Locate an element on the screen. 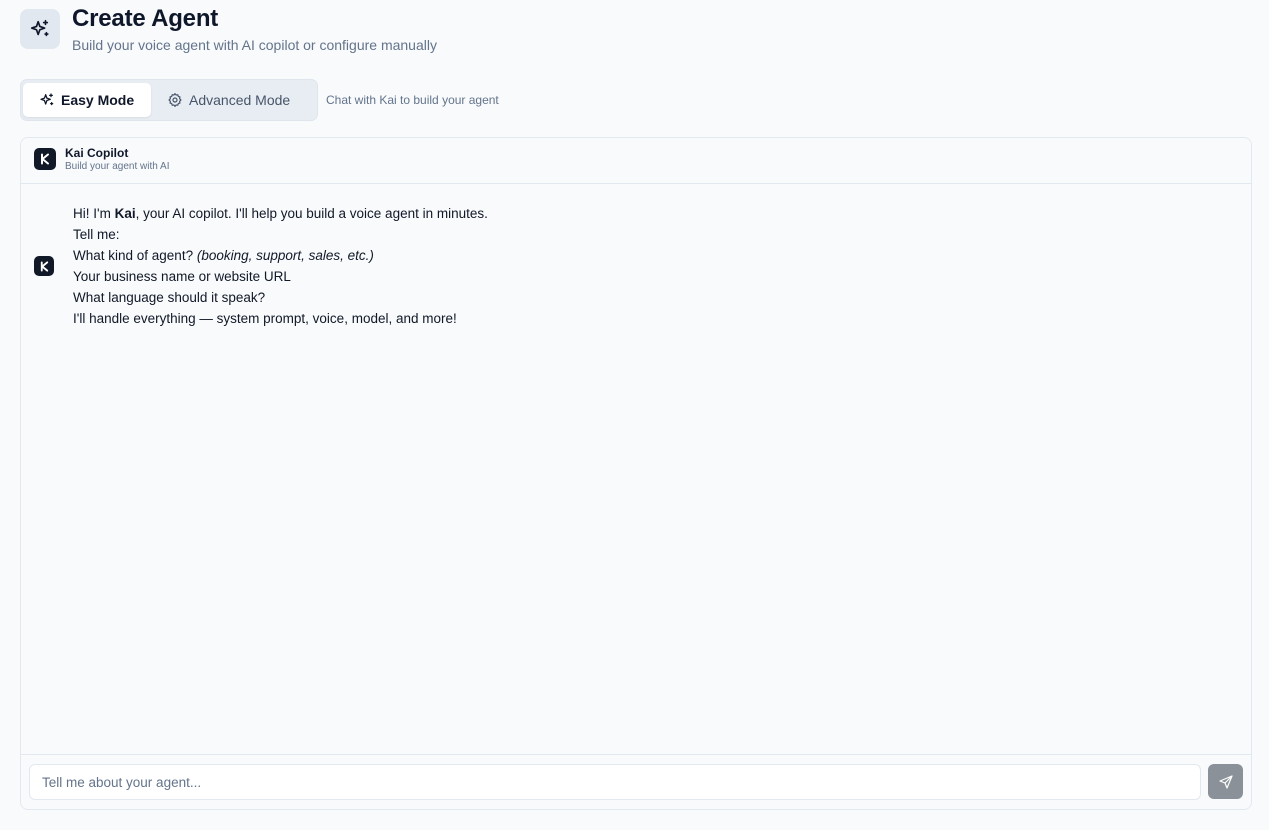  message-composer is located at coordinates (636, 781).